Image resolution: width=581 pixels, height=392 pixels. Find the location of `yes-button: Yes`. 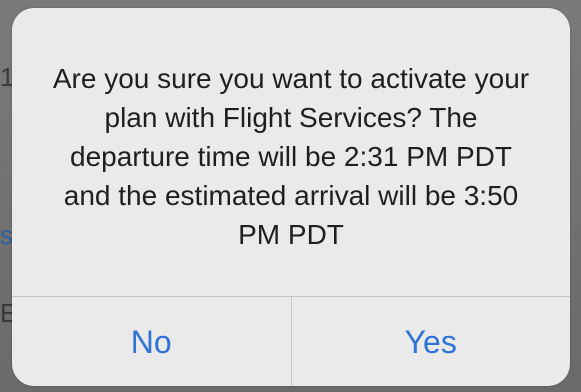

yes-button: Yes is located at coordinates (431, 341).